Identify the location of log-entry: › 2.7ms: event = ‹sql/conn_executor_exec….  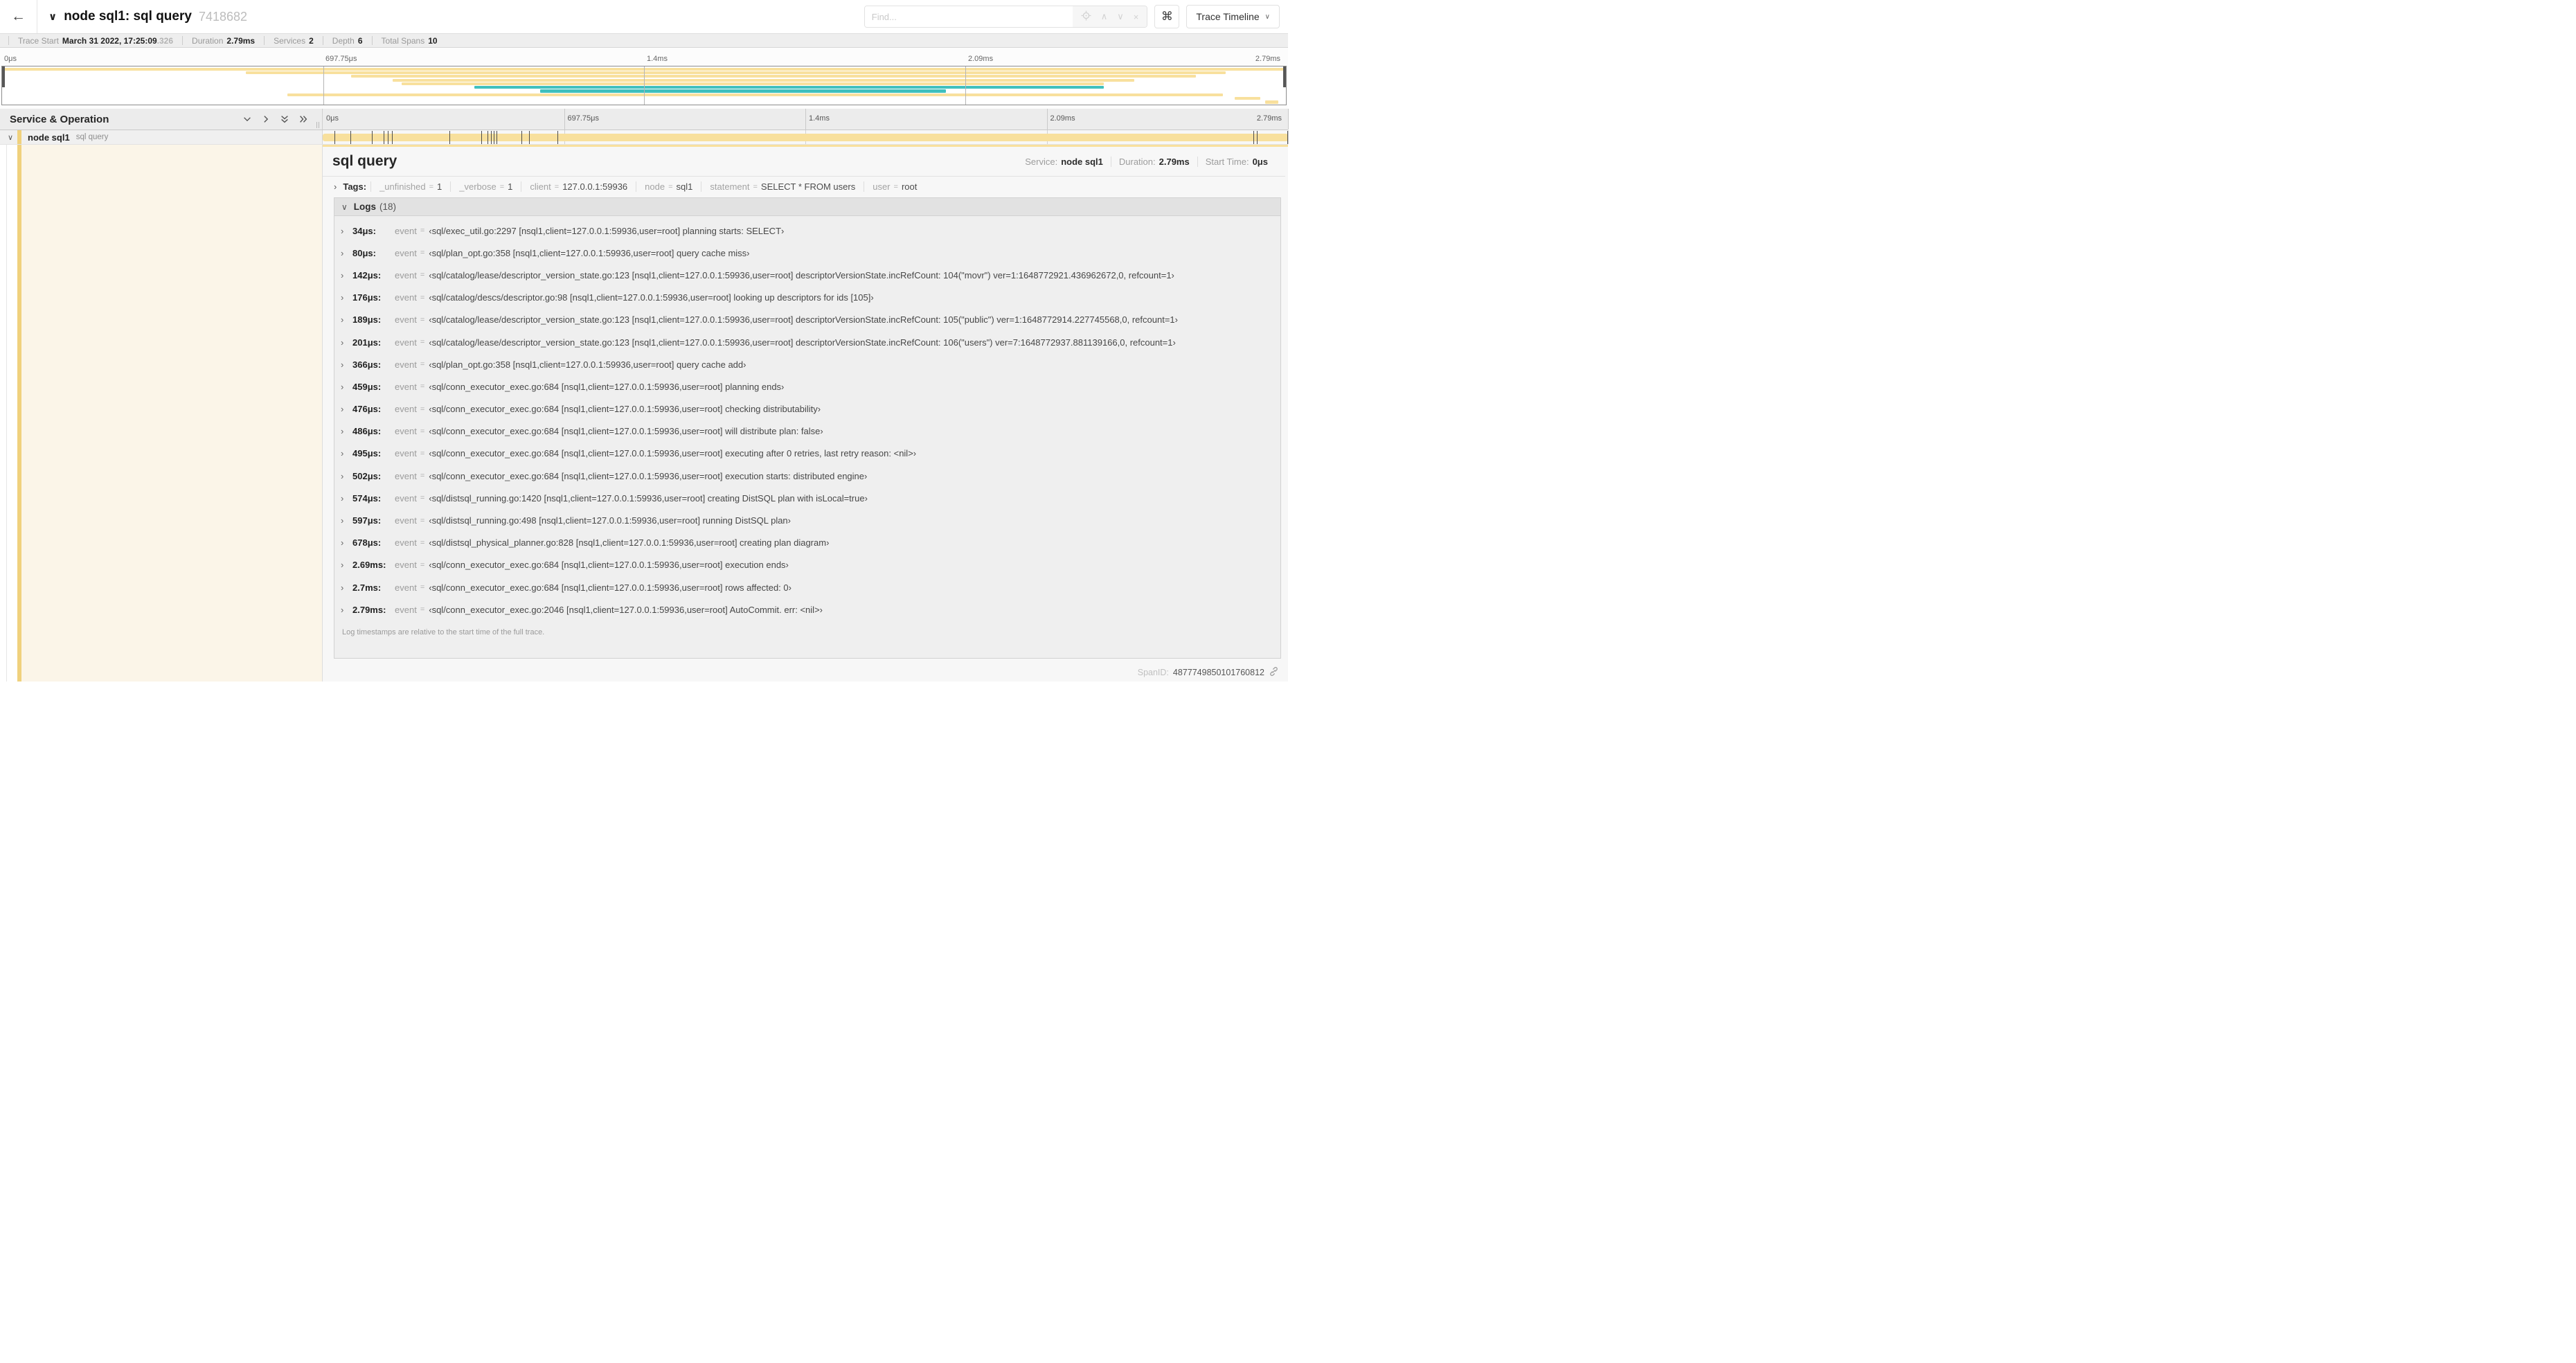
(809, 587).